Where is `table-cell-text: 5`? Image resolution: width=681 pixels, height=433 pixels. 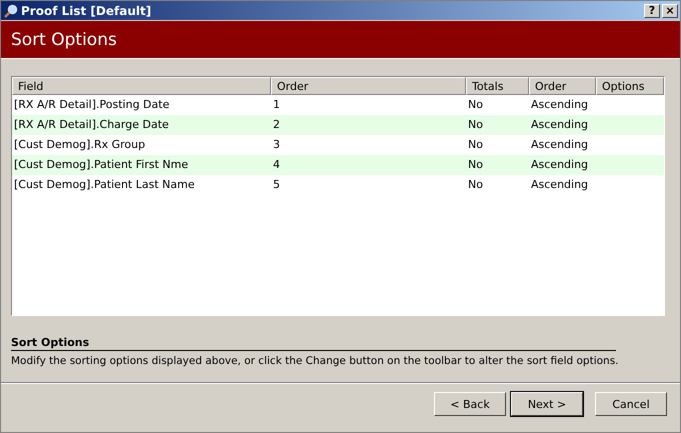
table-cell-text: 5 is located at coordinates (276, 185).